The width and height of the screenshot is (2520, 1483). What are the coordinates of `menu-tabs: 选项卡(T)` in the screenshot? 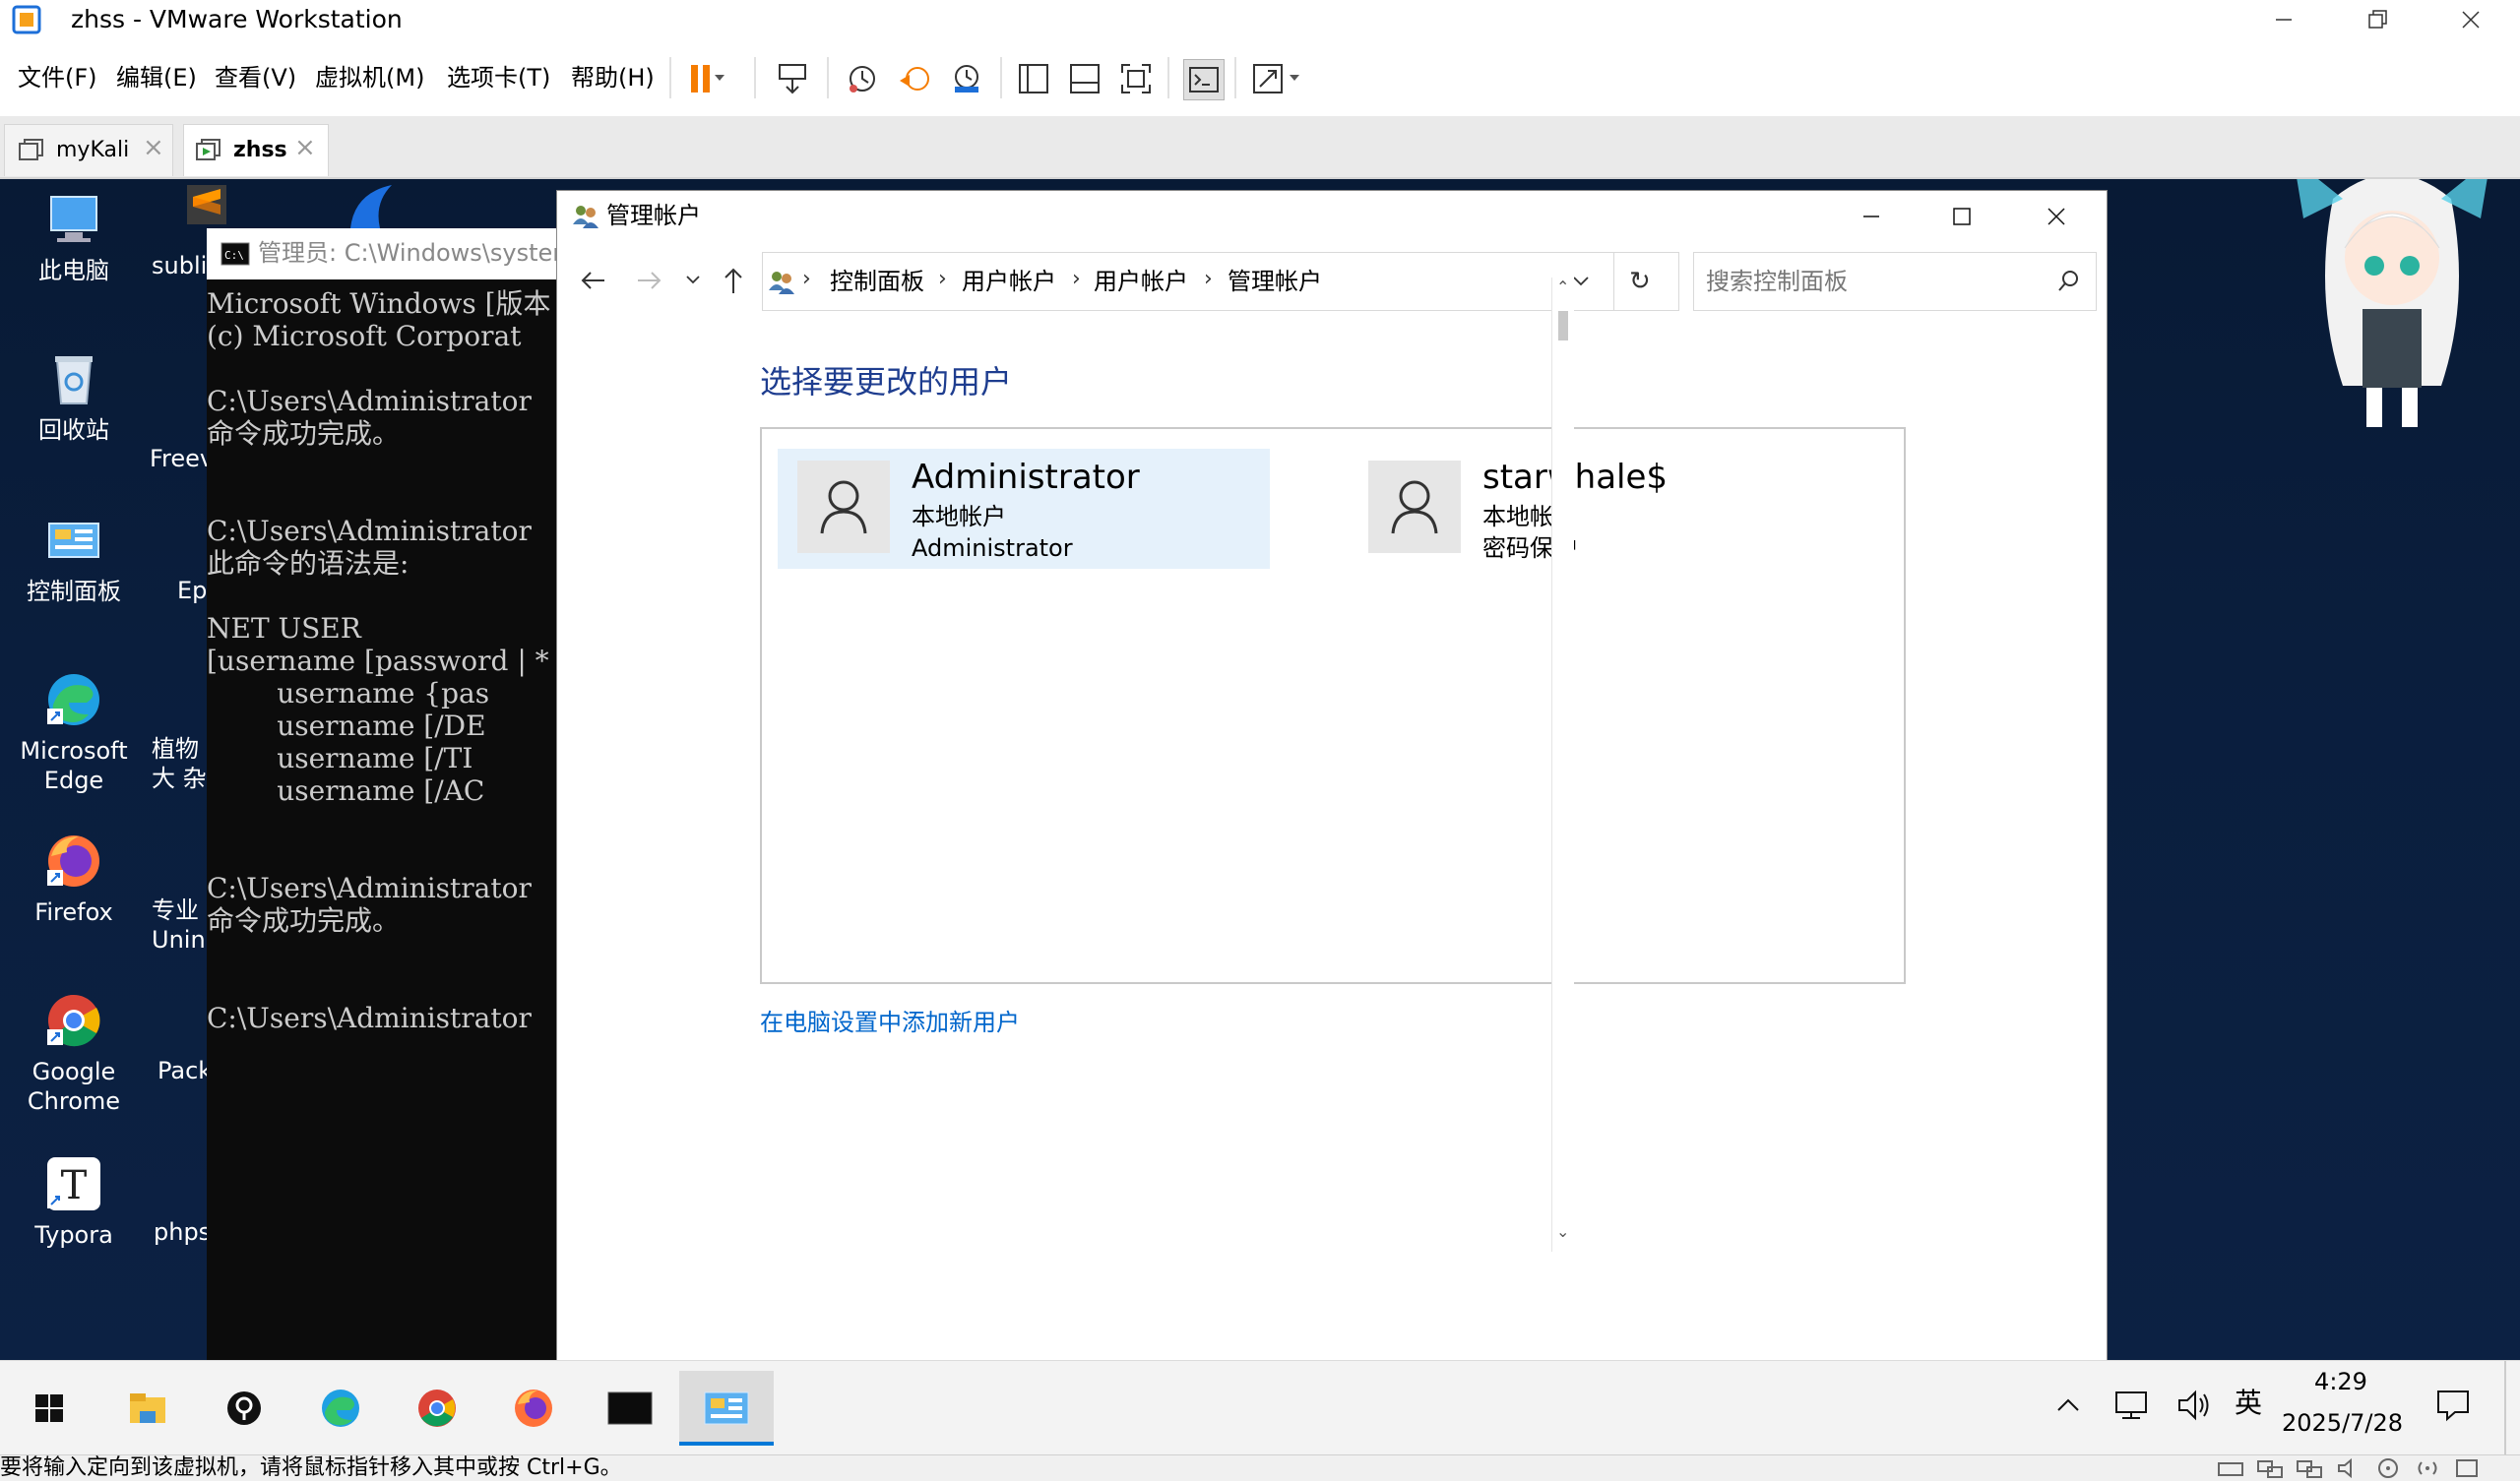 It's located at (498, 77).